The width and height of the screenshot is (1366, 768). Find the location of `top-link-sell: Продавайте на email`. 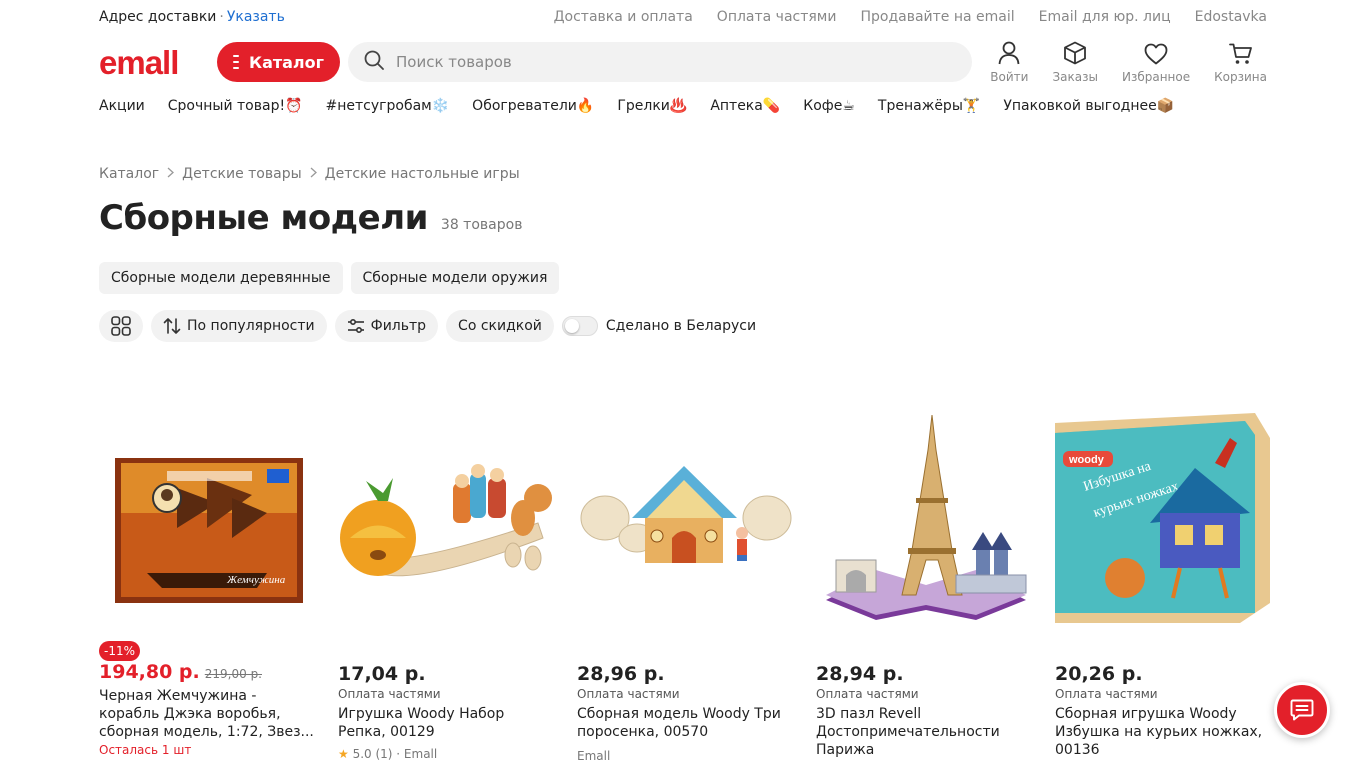

top-link-sell: Продавайте на email is located at coordinates (937, 17).